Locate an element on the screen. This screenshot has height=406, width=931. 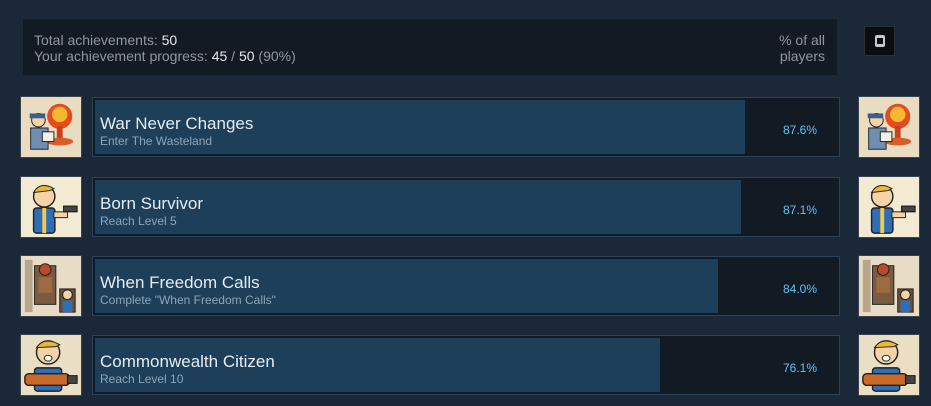
achievement-description: Reach Level 5 is located at coordinates (138, 221).